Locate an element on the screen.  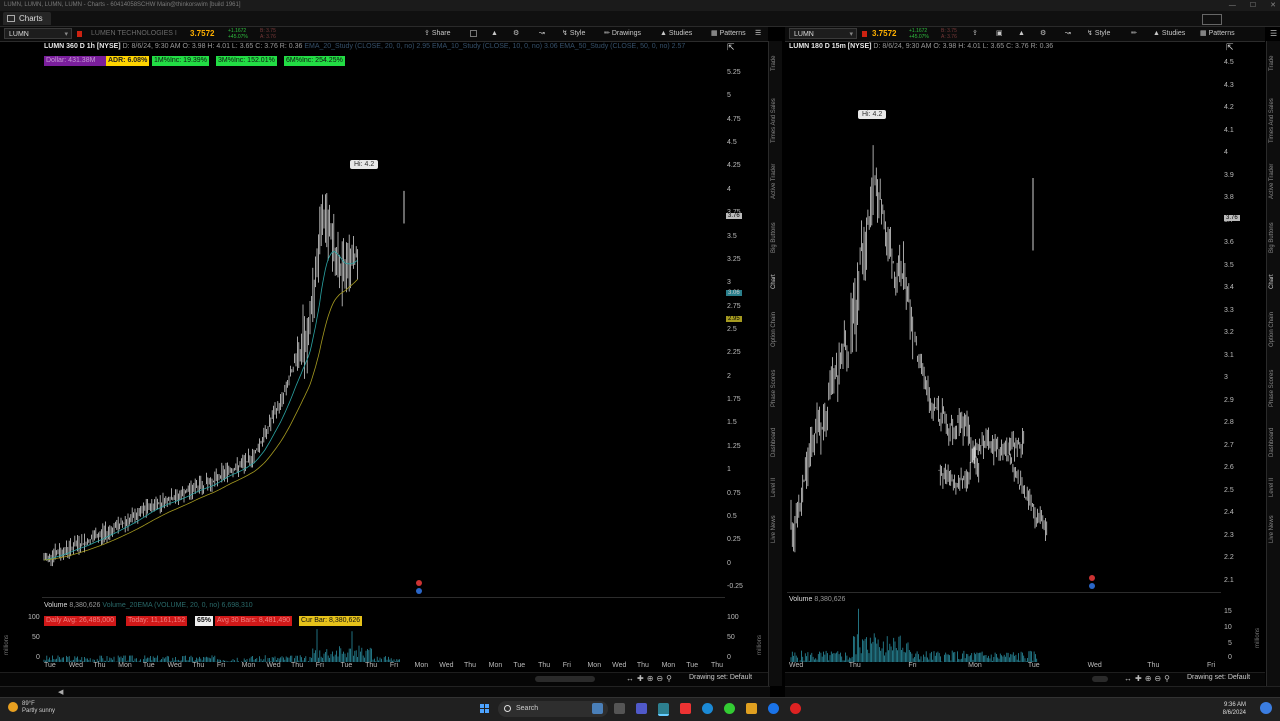
right-volume-chart is located at coordinates (1004, 633).